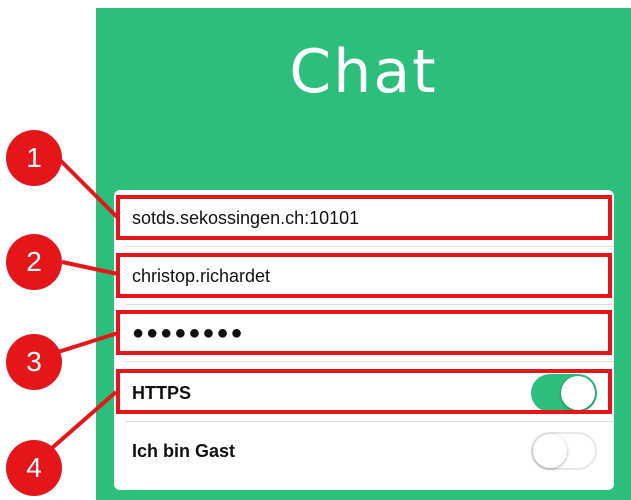 The height and width of the screenshot is (500, 631). I want to click on callout-lines, so click(85, 303).